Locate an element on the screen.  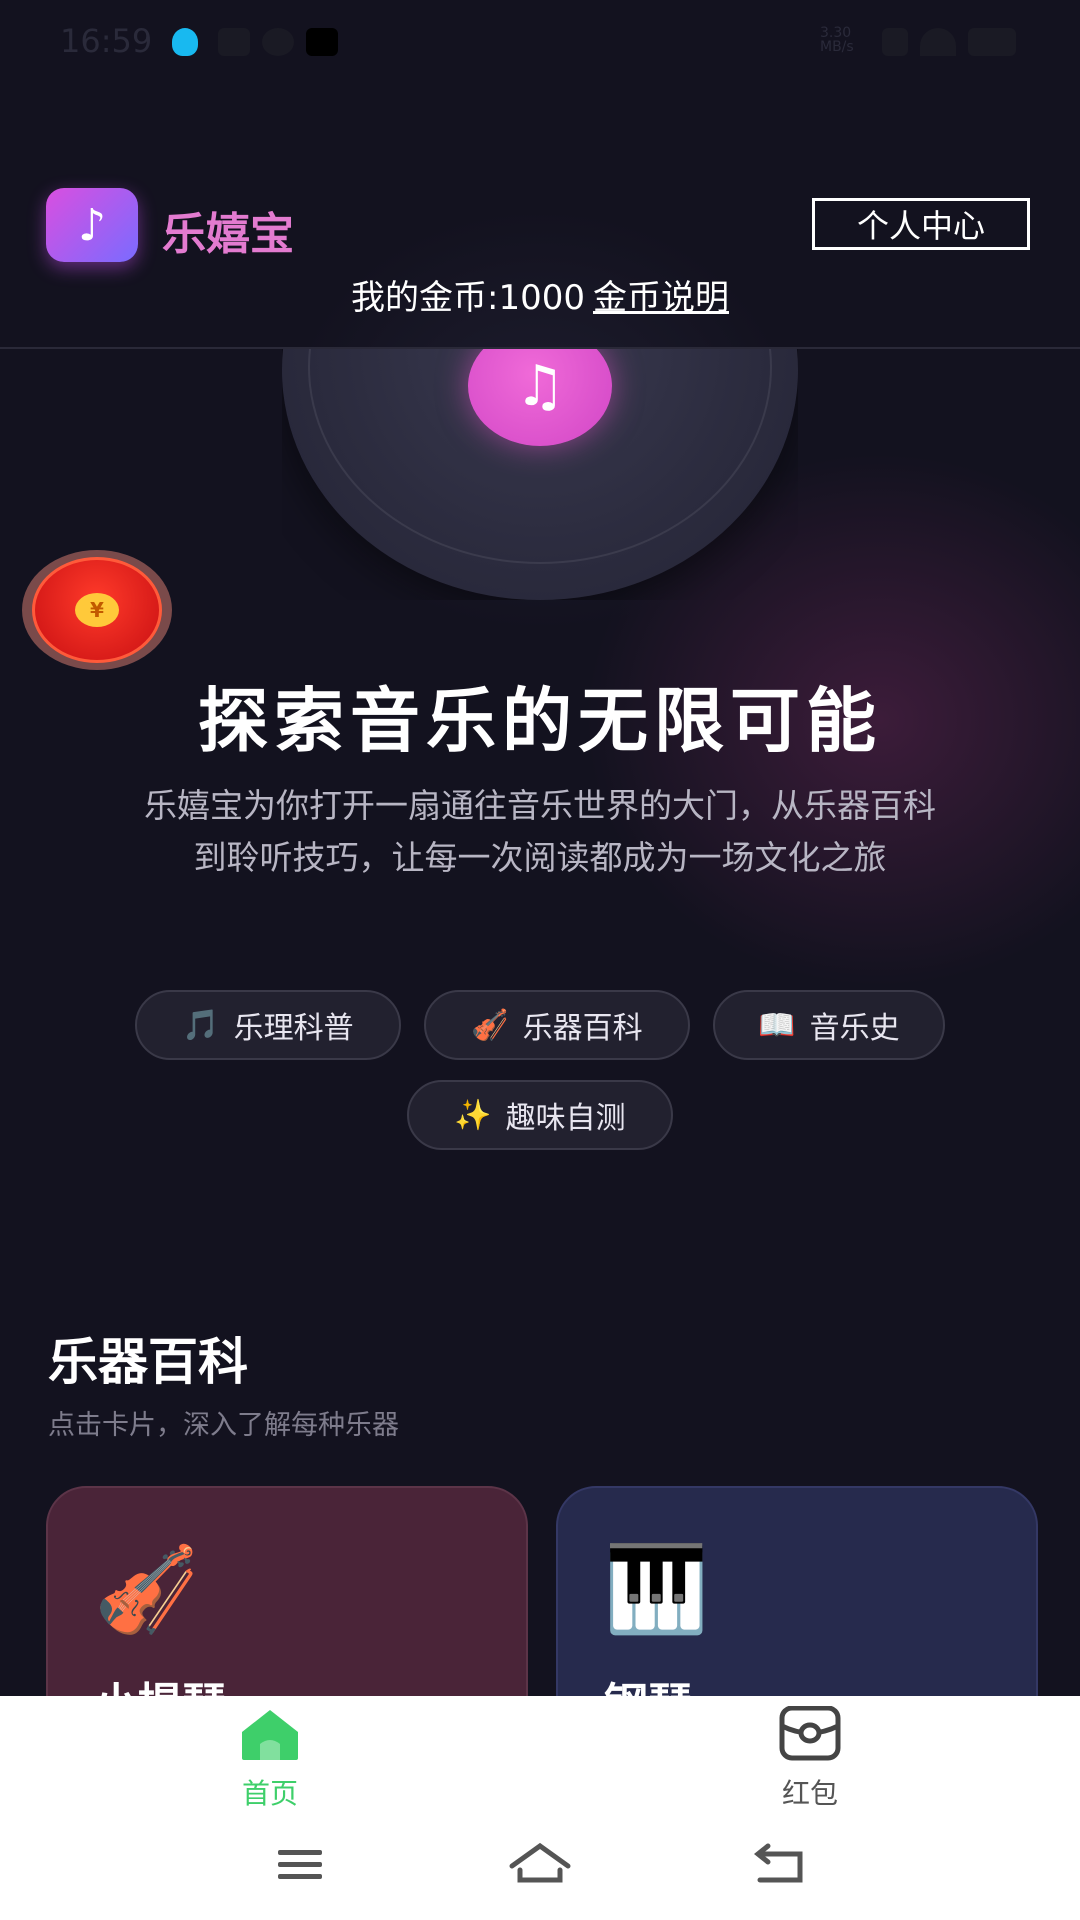
profile-center-button: 个人中心 is located at coordinates (921, 224).